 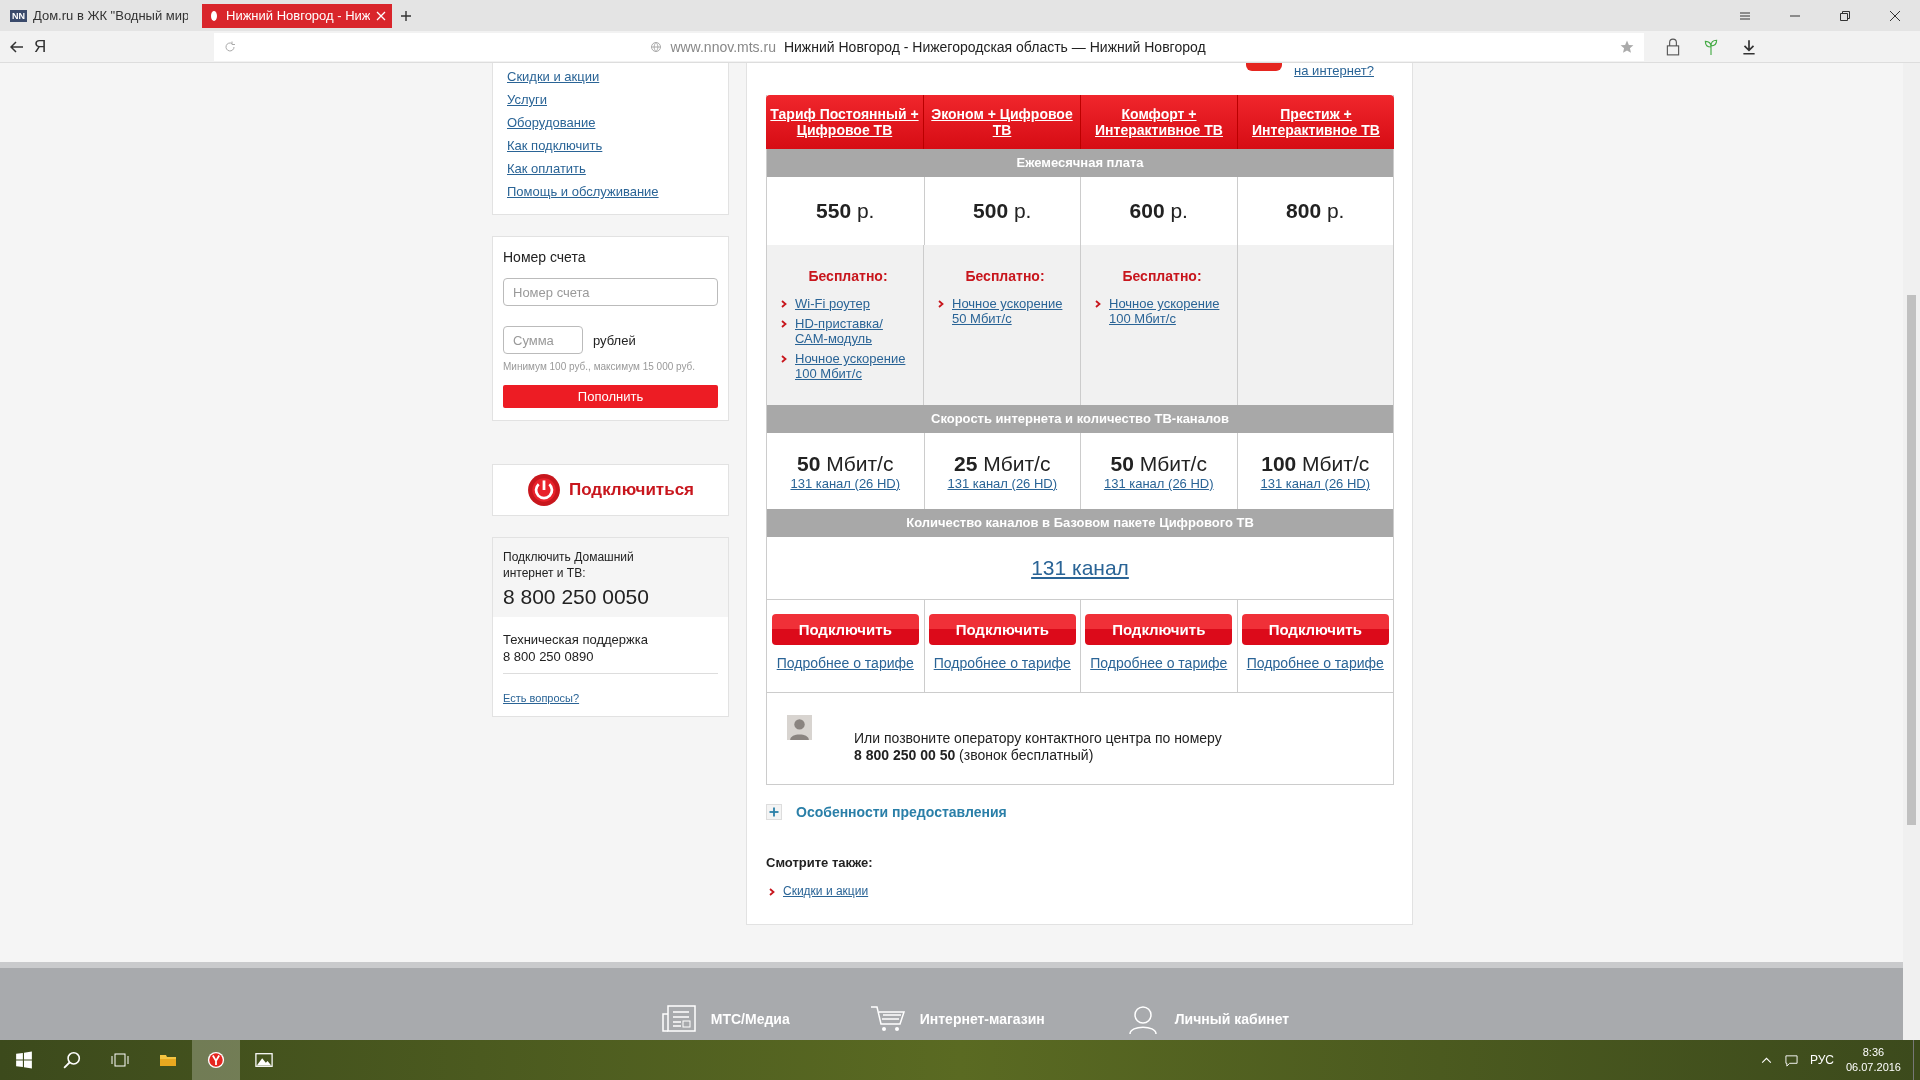 I want to click on channels-link: 131 канал, so click(x=1080, y=568).